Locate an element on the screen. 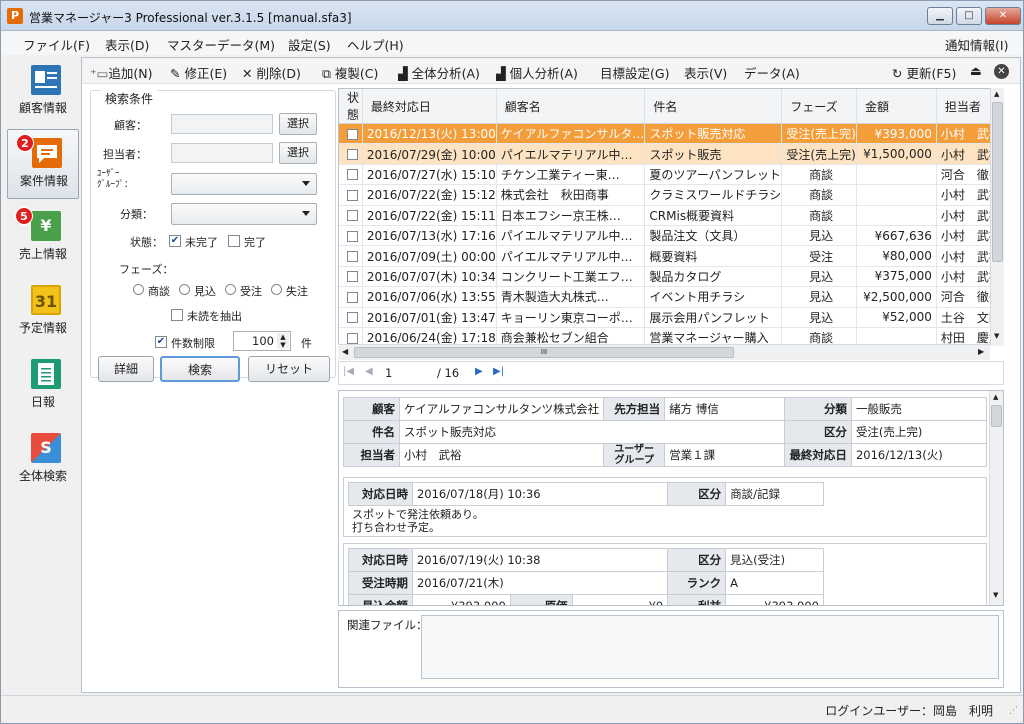 The height and width of the screenshot is (724, 1024). table-vertical-scrollbar: ▲ ▼ is located at coordinates (997, 217).